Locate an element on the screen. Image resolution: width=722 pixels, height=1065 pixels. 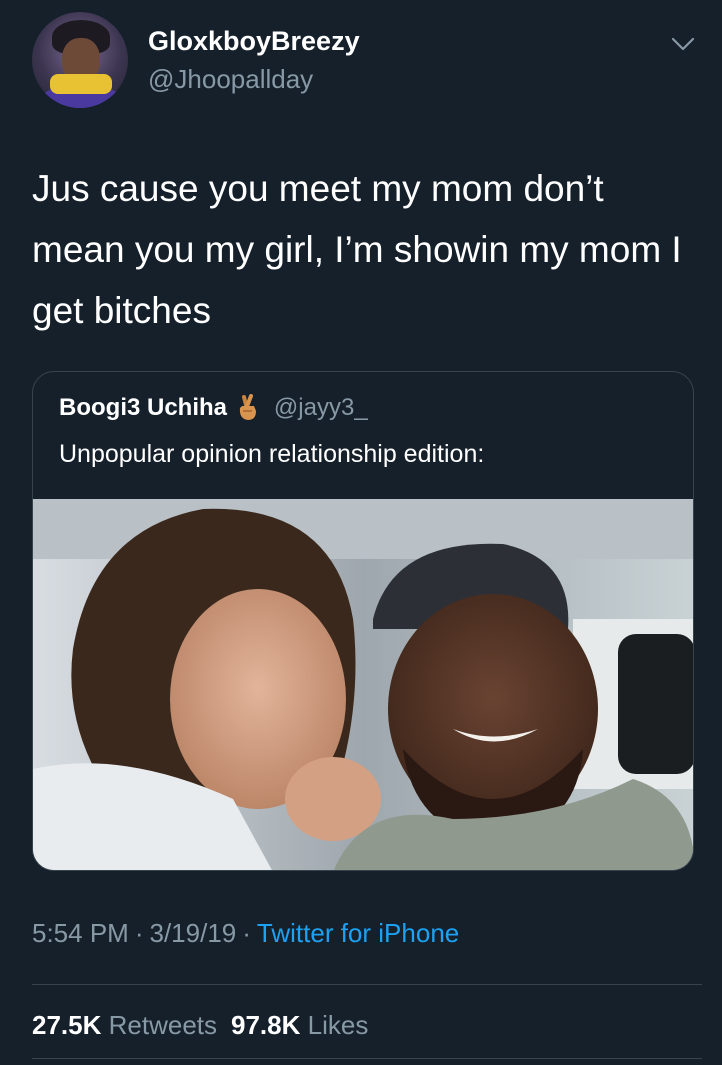
chevron-down-icon is located at coordinates (683, 44).